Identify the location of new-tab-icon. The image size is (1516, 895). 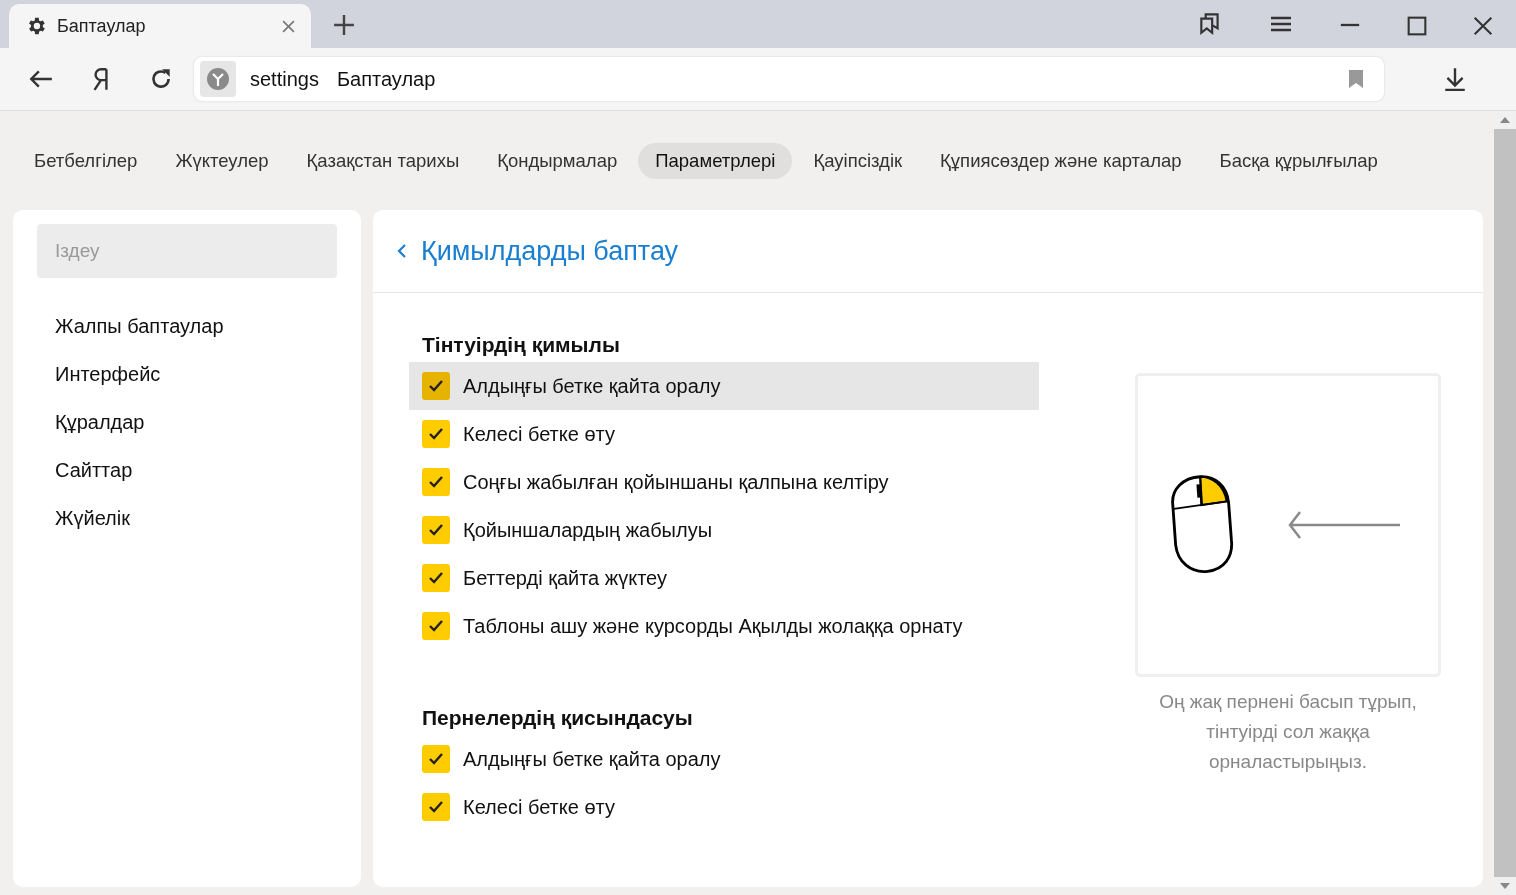
(344, 25).